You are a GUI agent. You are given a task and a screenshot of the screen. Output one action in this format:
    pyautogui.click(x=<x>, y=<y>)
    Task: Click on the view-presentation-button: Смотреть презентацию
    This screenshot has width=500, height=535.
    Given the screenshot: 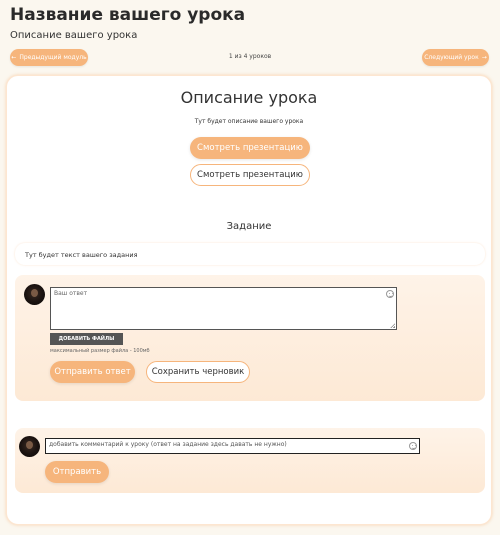 What is the action you would take?
    pyautogui.click(x=250, y=148)
    